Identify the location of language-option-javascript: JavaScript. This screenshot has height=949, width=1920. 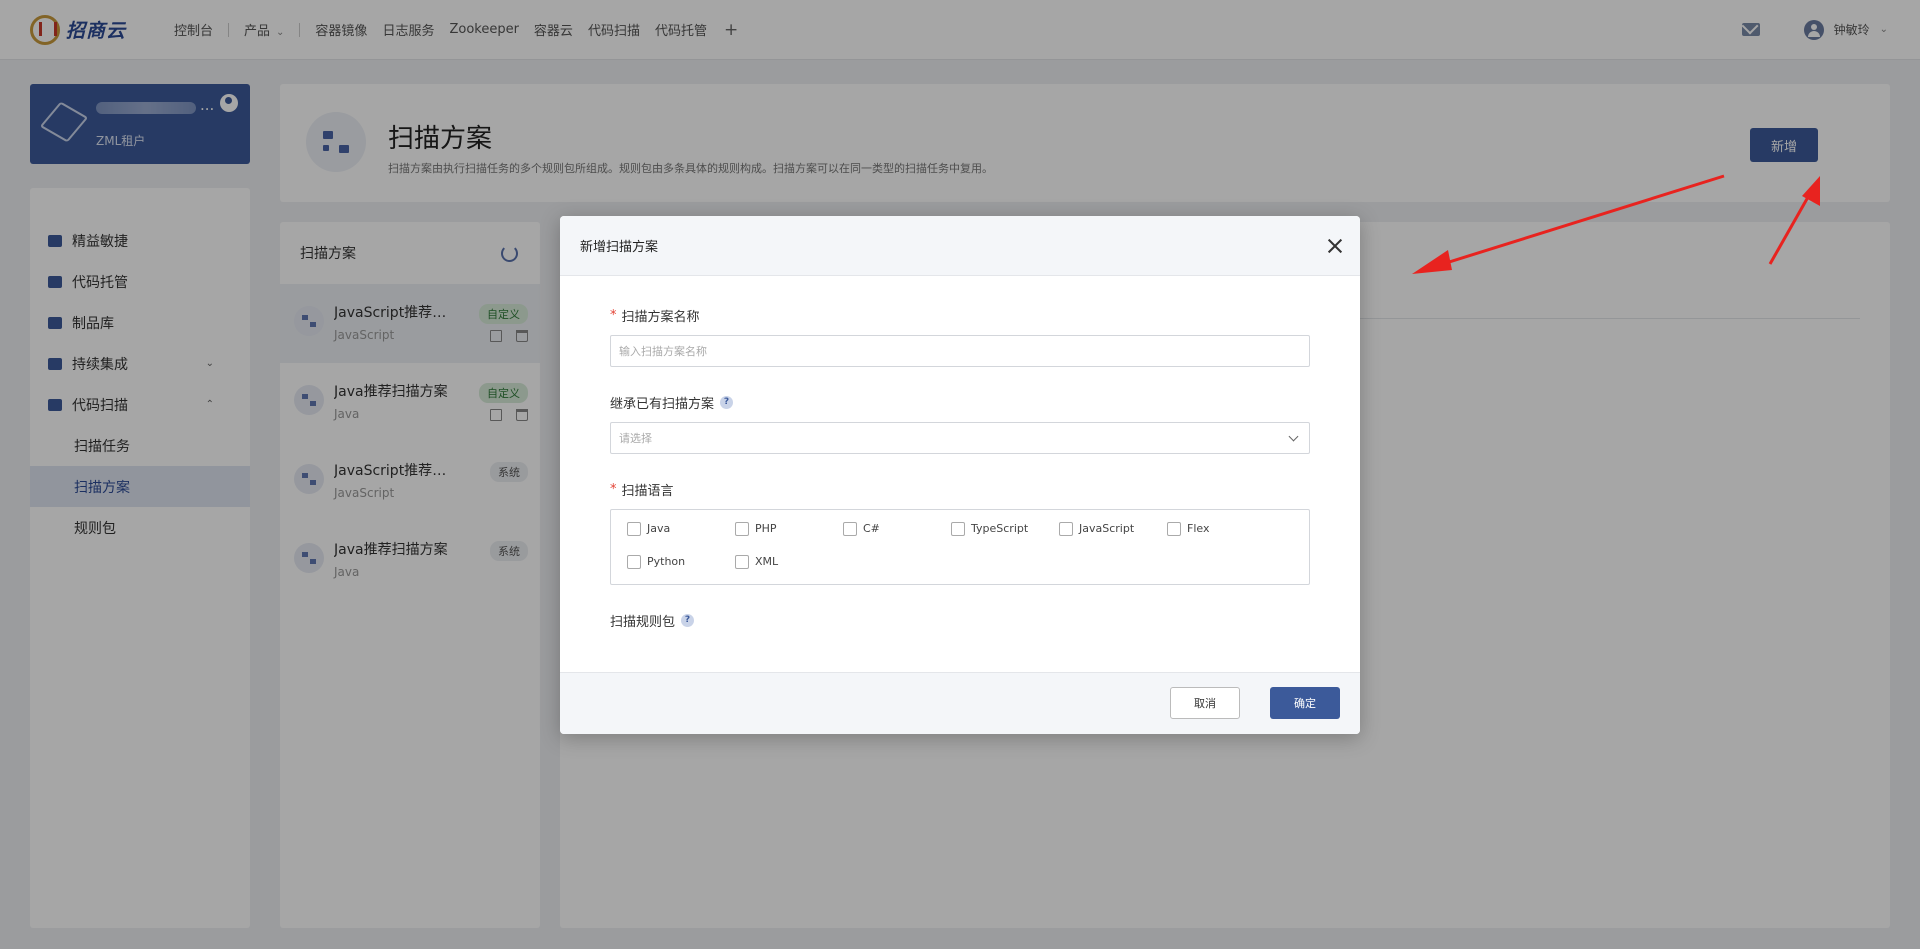
(1113, 538).